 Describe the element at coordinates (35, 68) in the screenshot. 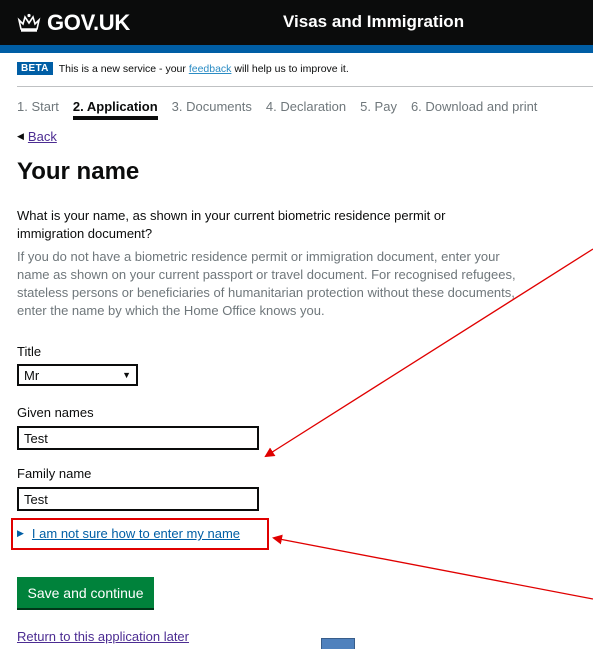

I see `beta-tag: BETA` at that location.